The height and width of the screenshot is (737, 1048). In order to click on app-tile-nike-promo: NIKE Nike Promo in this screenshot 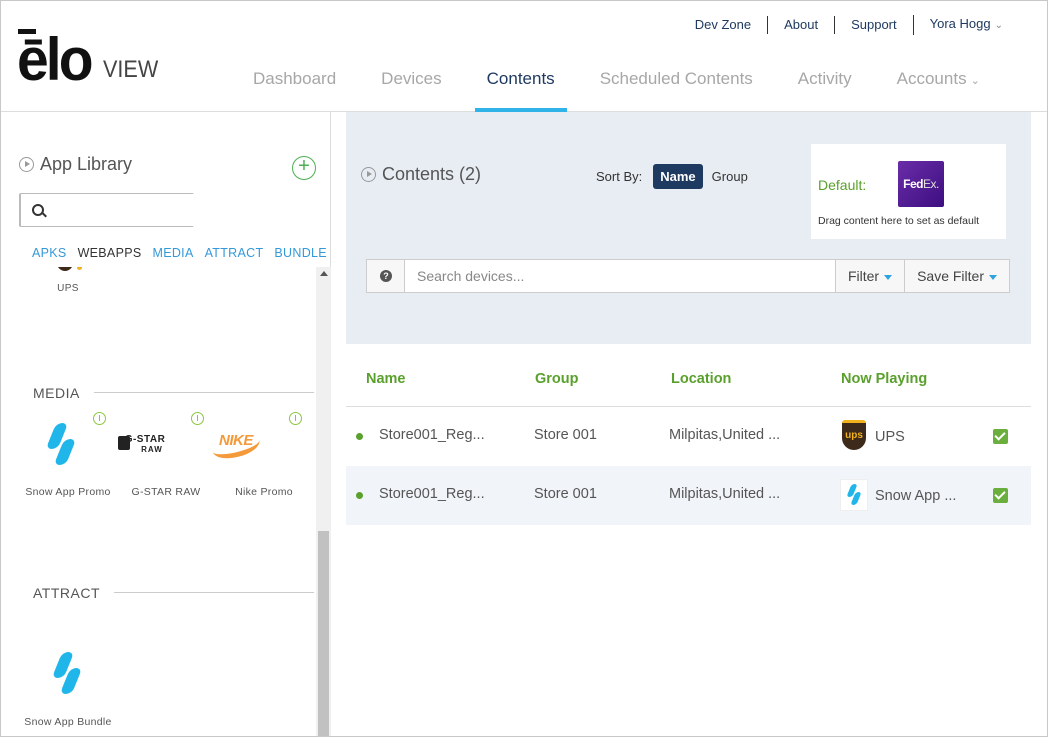, I will do `click(262, 455)`.